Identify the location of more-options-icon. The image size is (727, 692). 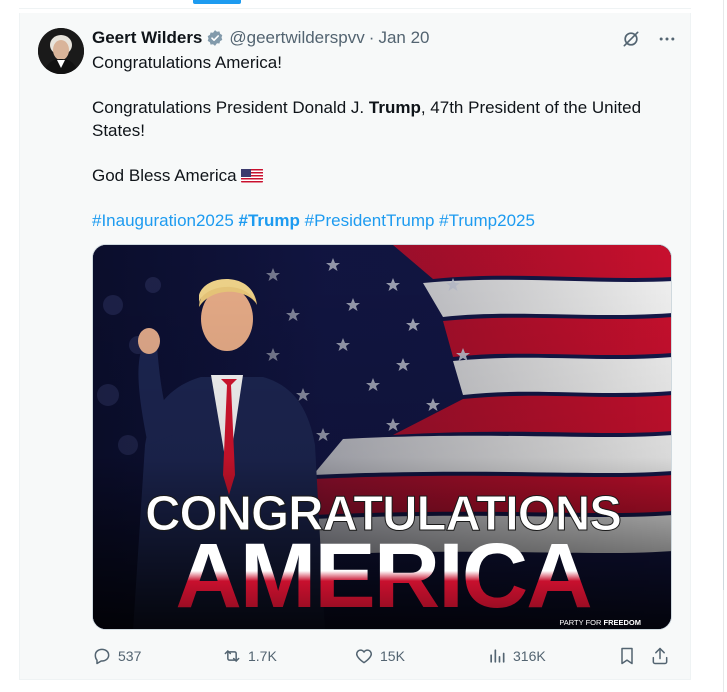
(667, 39).